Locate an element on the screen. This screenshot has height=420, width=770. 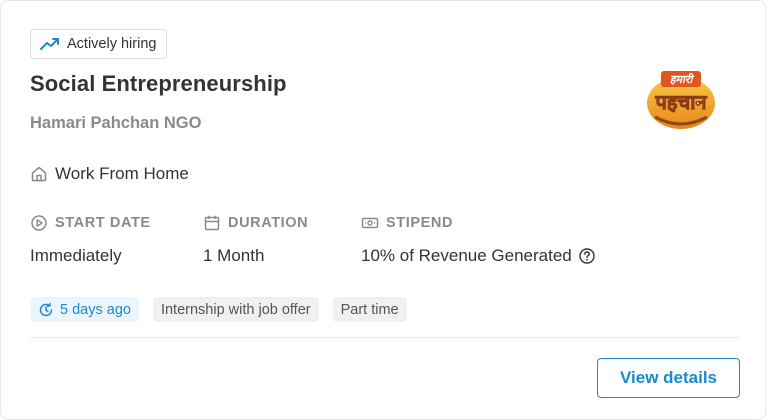
divider is located at coordinates (385, 337).